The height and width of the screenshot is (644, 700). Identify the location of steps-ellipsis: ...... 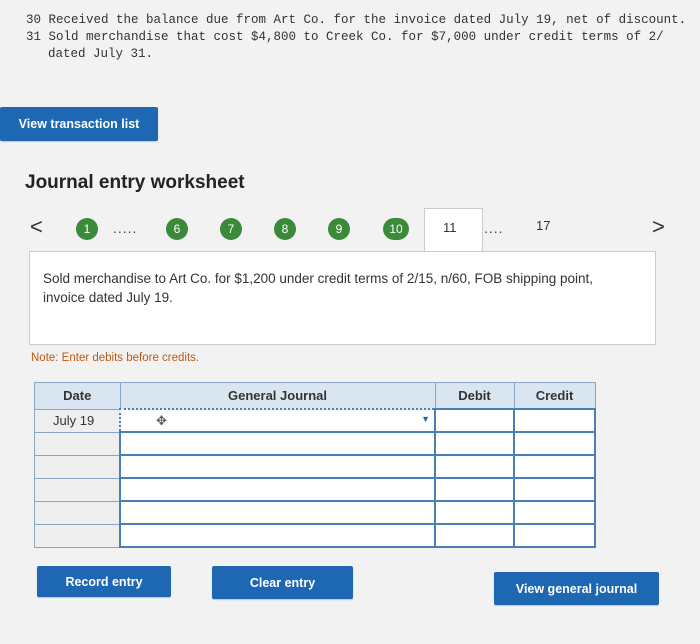
(125, 228).